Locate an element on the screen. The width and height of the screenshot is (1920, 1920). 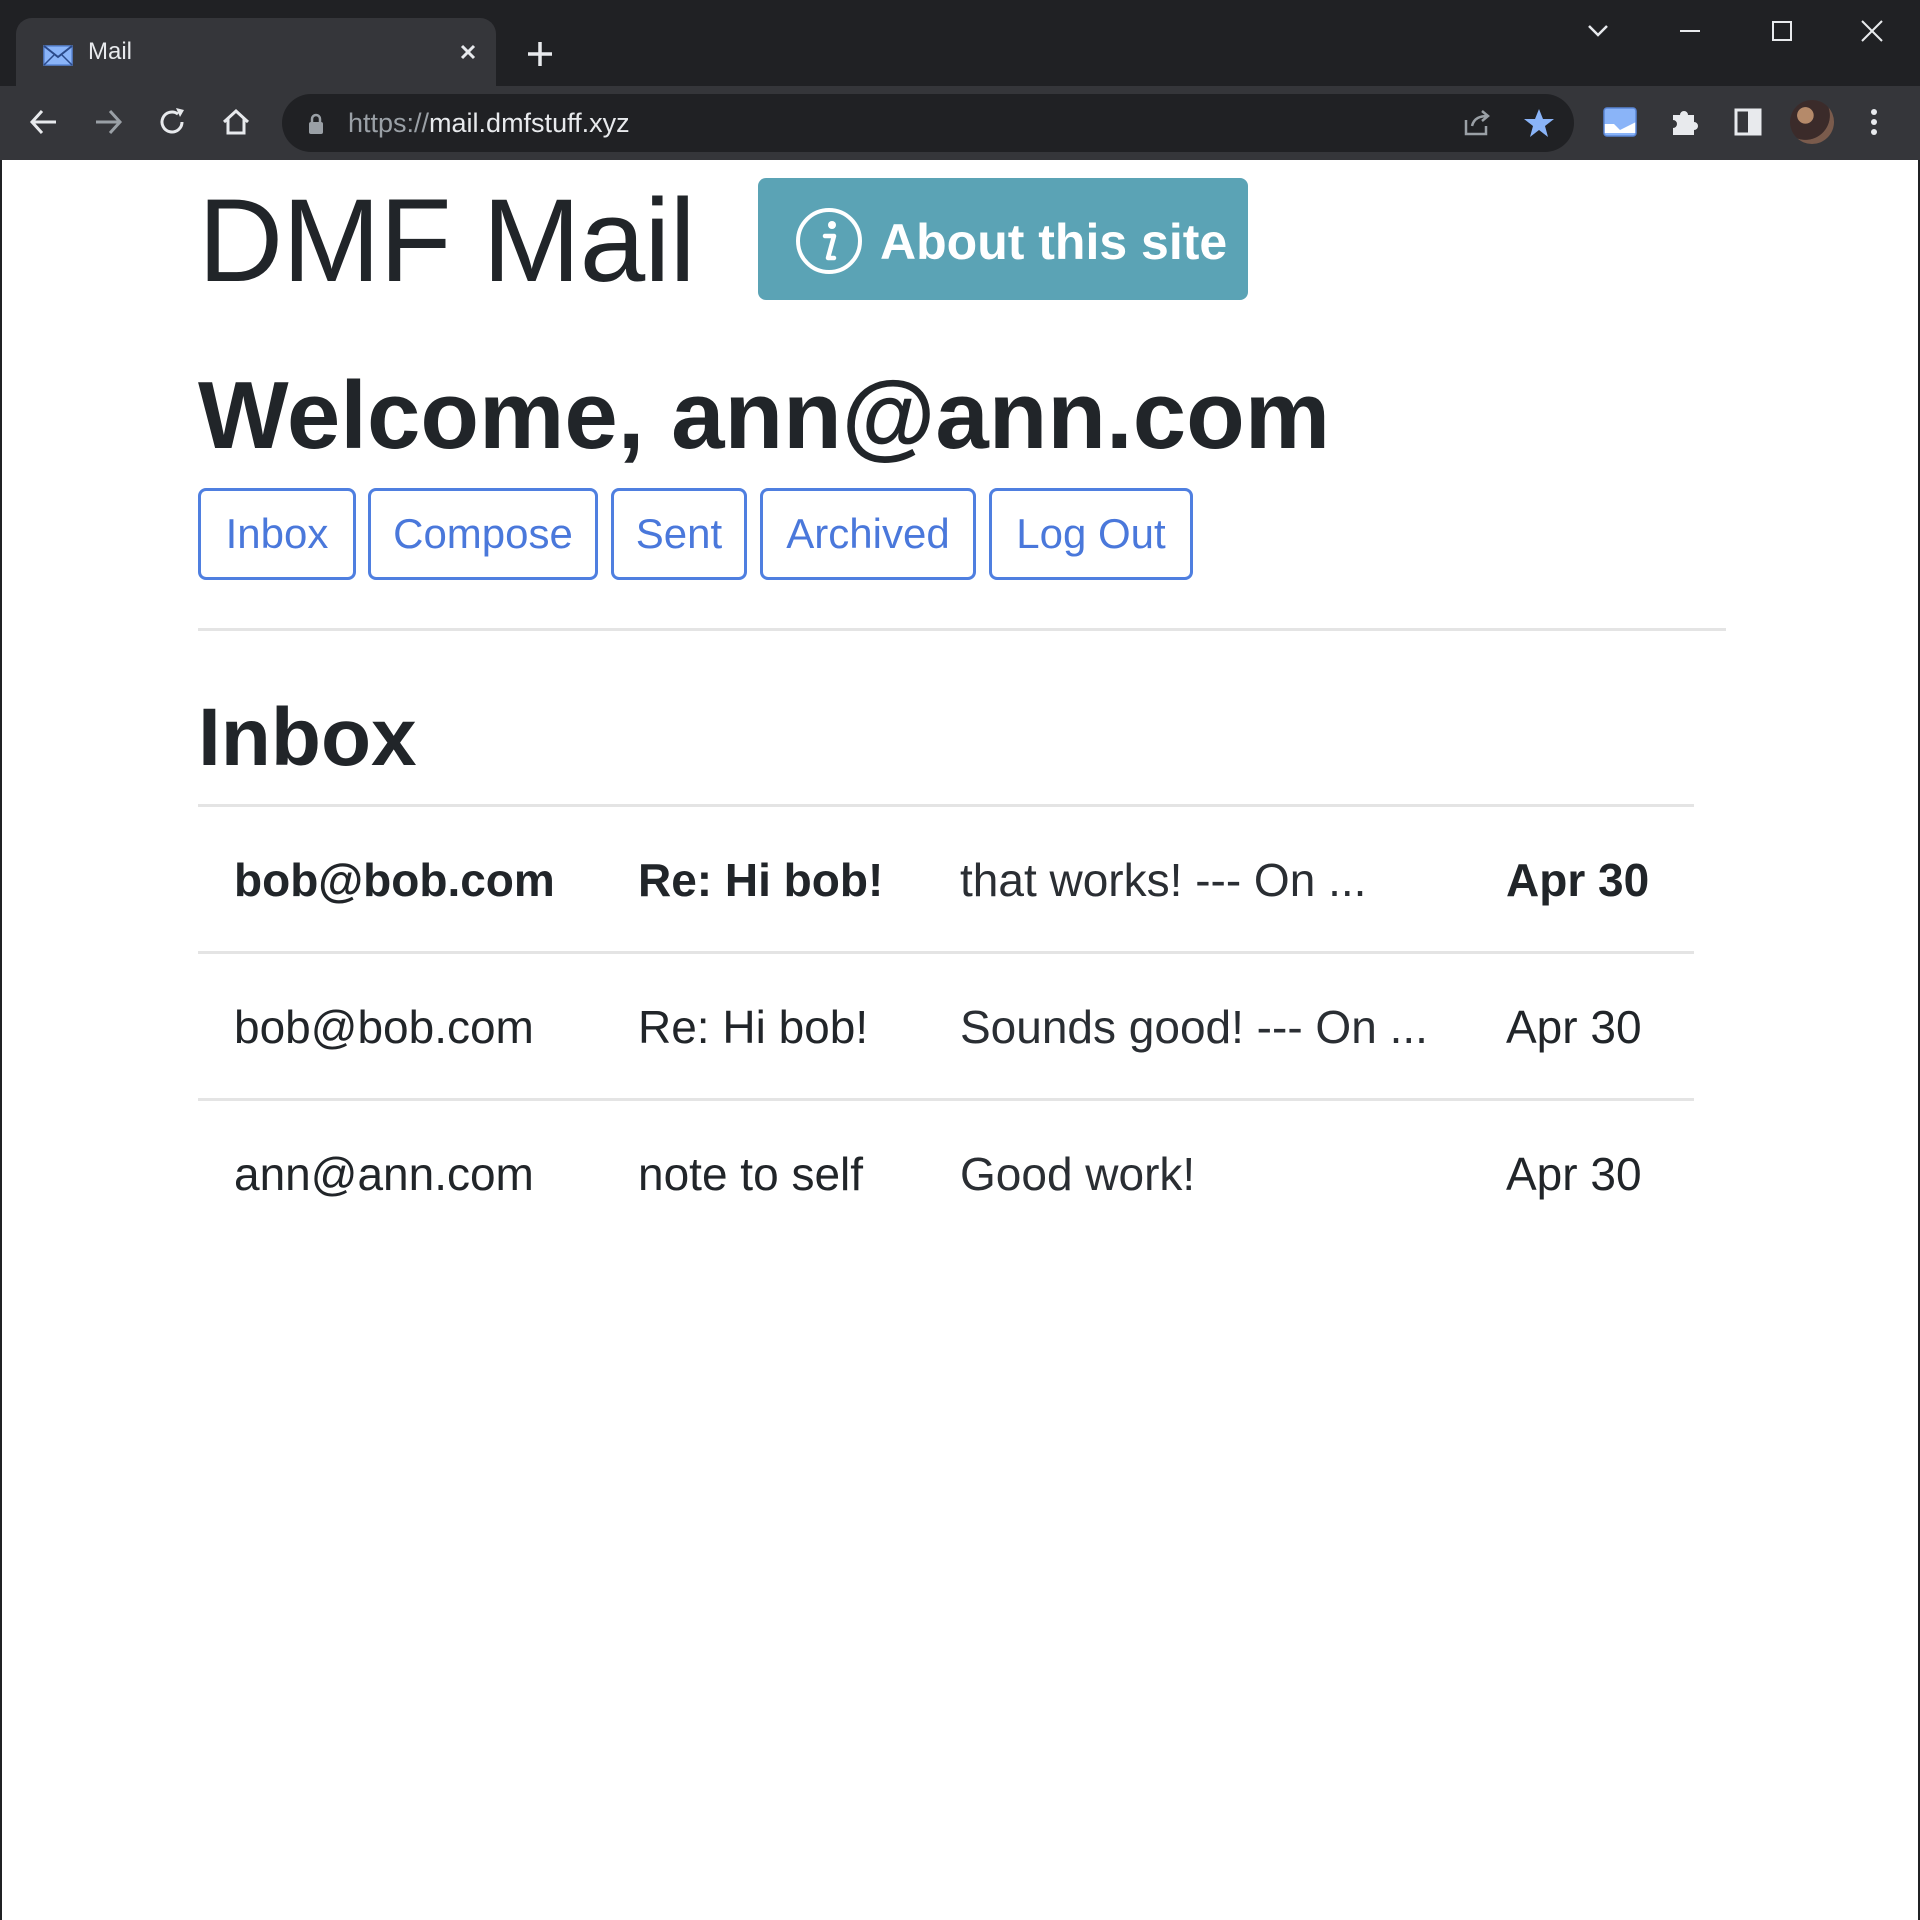
more-icon is located at coordinates (1874, 122).